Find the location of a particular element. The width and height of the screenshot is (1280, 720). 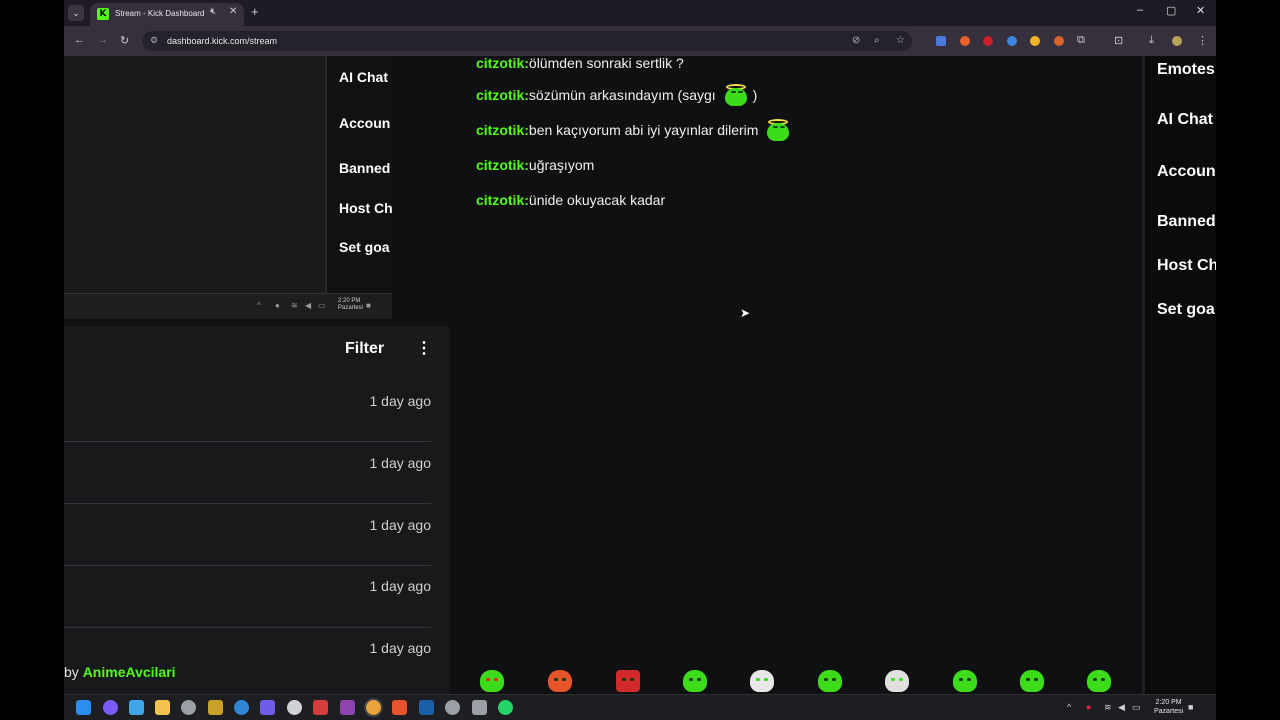

menu-set-goal: Set goa is located at coordinates (1186, 310).